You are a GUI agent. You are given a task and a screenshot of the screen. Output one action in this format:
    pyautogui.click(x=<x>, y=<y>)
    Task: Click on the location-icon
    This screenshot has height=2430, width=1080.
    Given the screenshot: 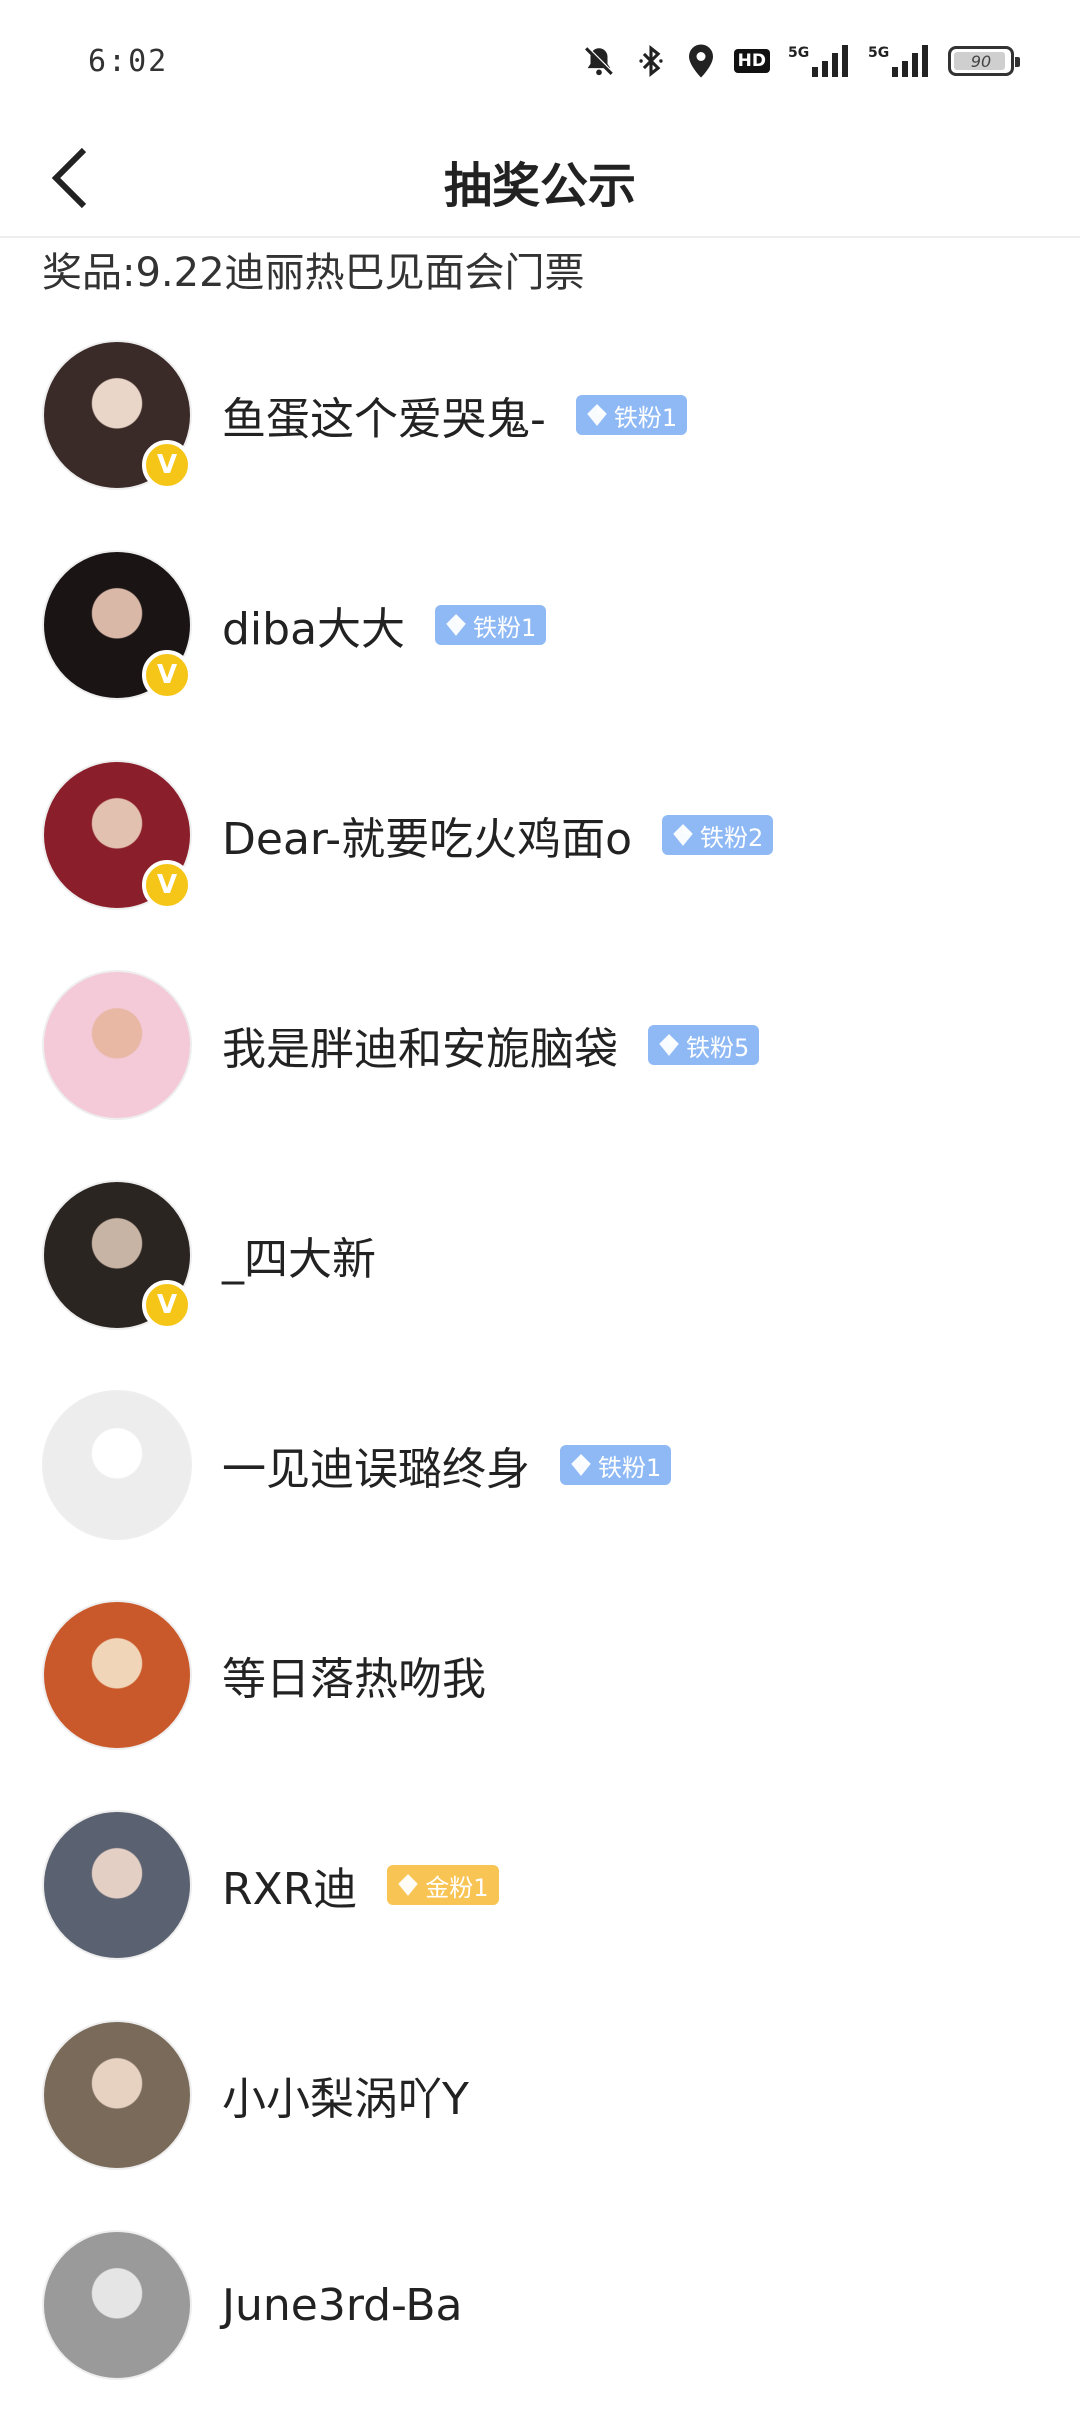 What is the action you would take?
    pyautogui.click(x=701, y=61)
    